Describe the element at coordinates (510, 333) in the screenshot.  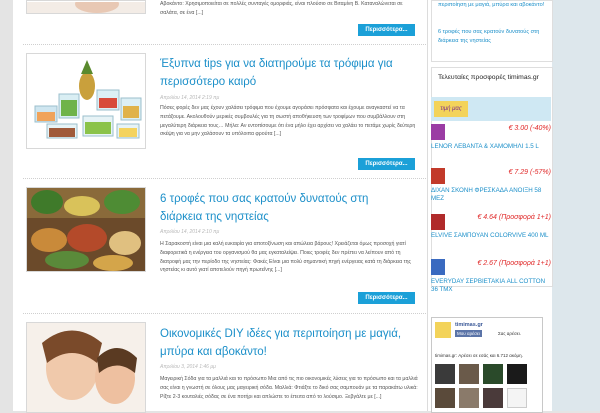
I see `fb-friends-like: Σας αρέσει.` at that location.